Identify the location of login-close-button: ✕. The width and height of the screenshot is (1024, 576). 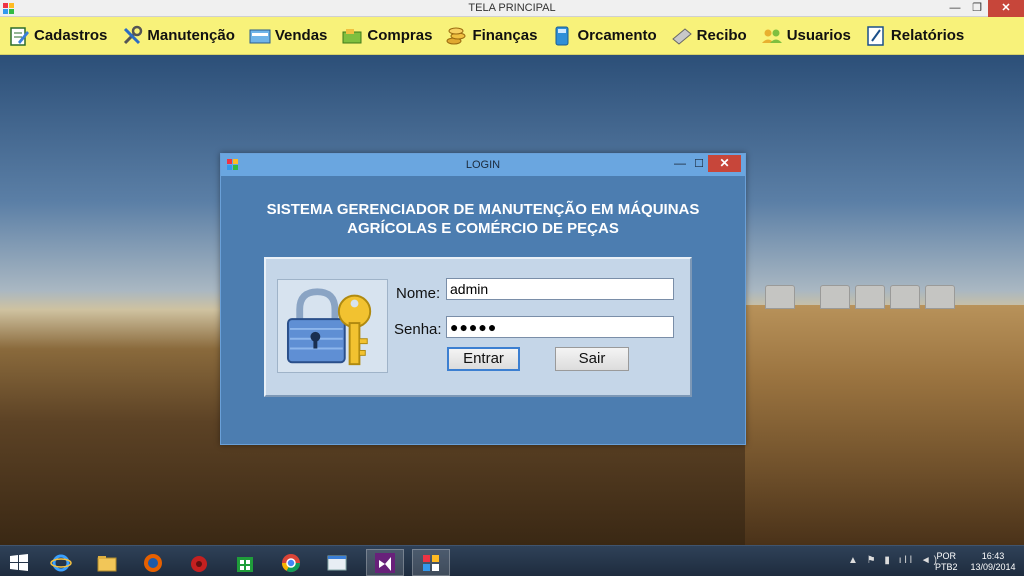
(724, 163).